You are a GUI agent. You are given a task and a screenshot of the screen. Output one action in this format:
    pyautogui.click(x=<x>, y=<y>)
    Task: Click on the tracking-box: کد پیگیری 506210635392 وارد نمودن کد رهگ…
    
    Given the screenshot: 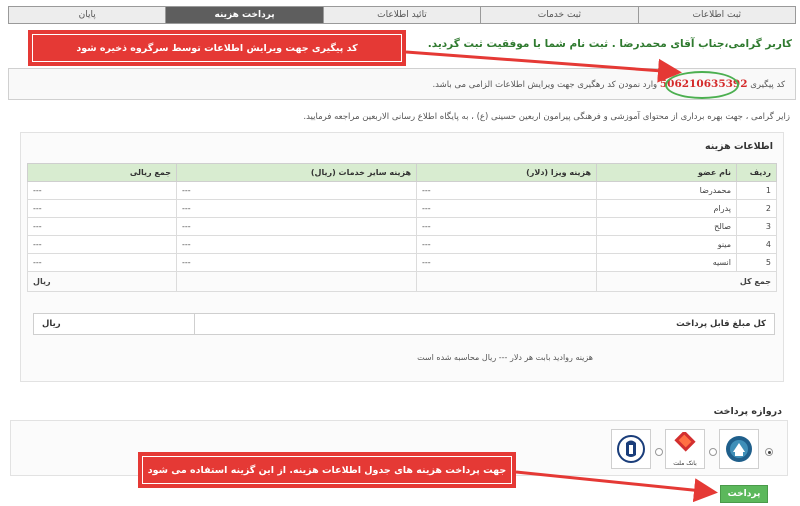 What is the action you would take?
    pyautogui.click(x=402, y=84)
    